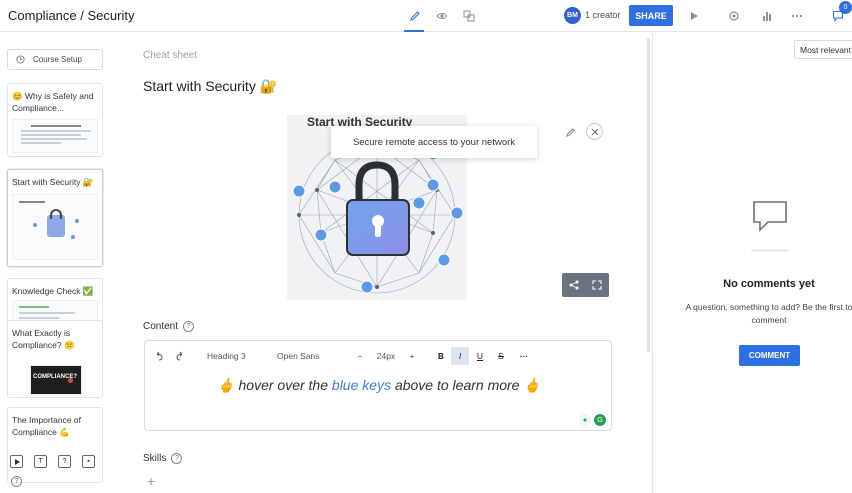 This screenshot has height=493, width=852. I want to click on analytics-button, so click(767, 16).